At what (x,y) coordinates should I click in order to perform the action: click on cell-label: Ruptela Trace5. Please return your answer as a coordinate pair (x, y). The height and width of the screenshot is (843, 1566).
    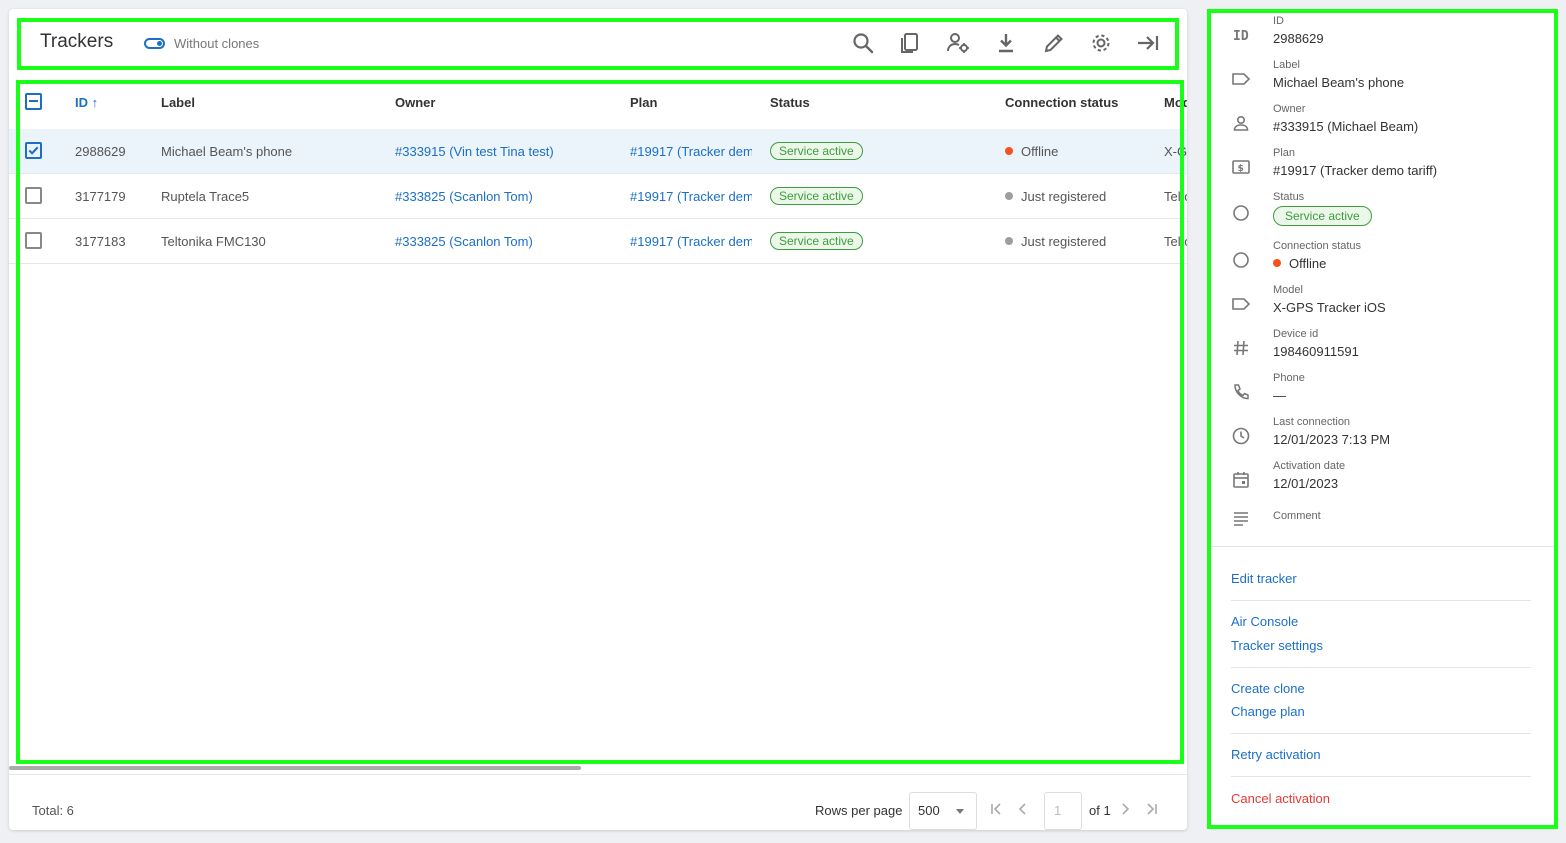
    Looking at the image, I should click on (205, 196).